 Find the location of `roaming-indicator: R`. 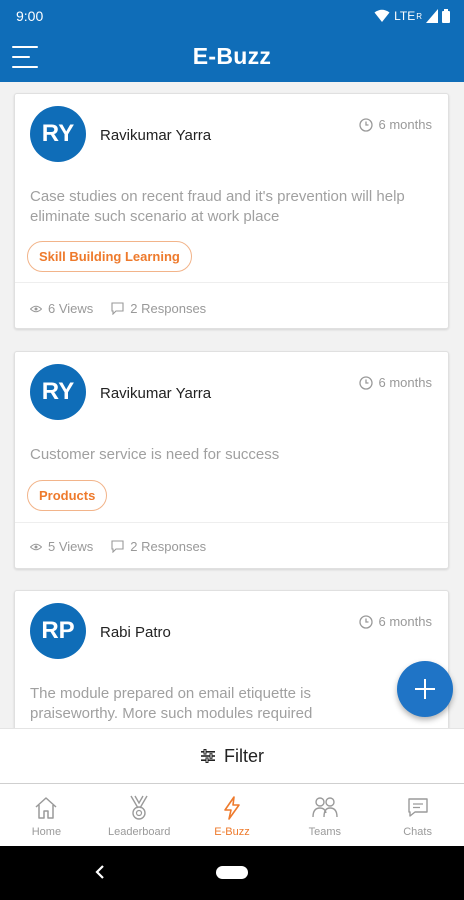

roaming-indicator: R is located at coordinates (419, 16).